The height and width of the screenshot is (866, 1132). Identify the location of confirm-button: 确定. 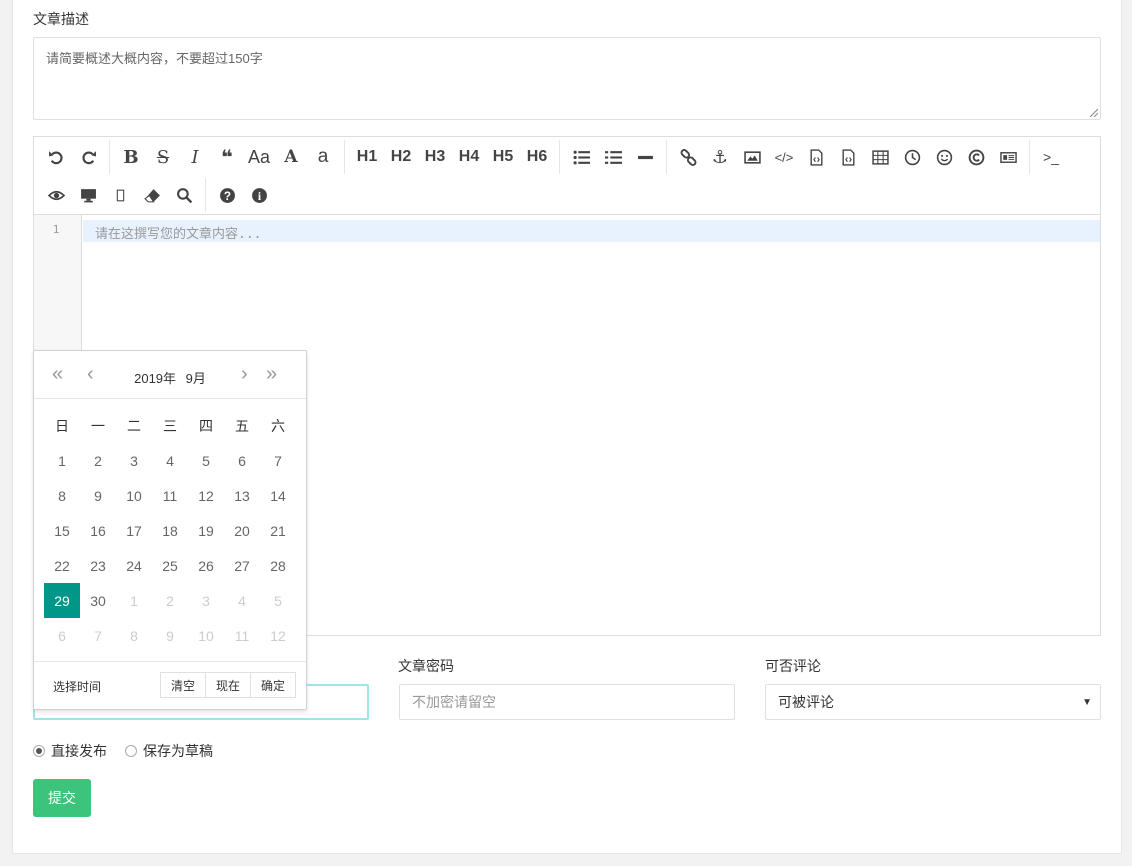
(273, 685).